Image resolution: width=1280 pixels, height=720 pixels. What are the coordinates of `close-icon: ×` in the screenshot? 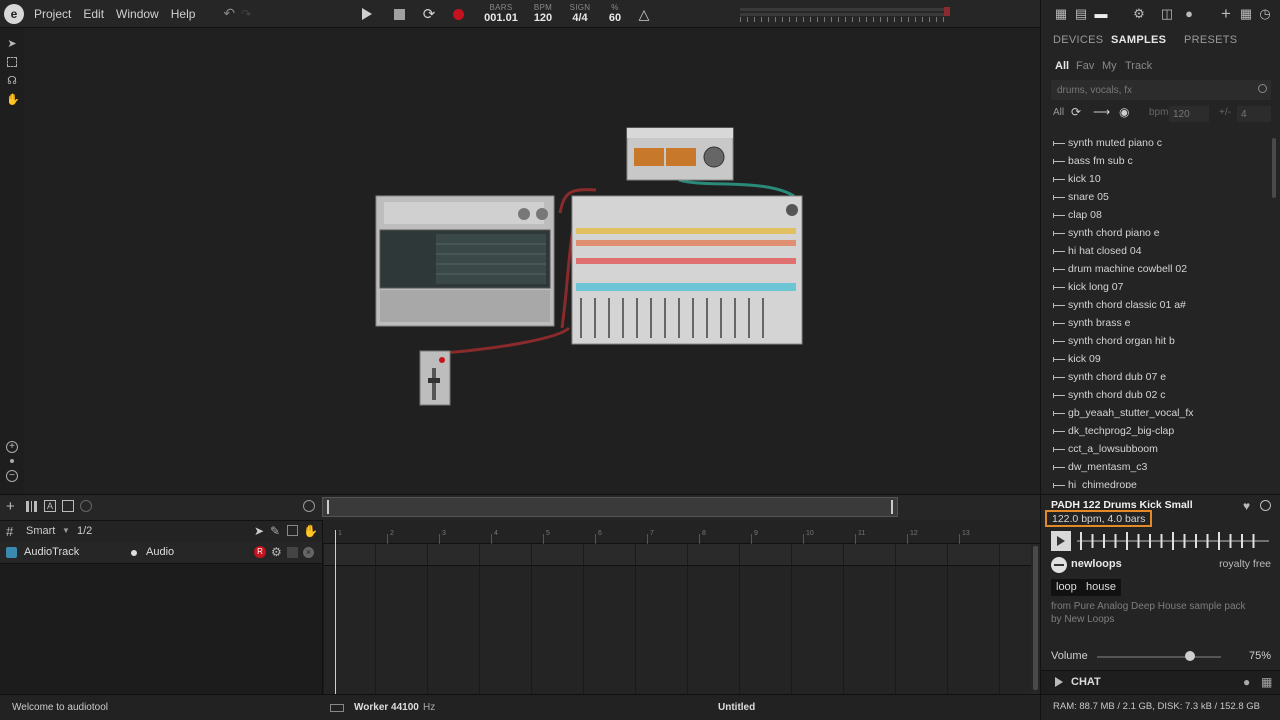 It's located at (308, 552).